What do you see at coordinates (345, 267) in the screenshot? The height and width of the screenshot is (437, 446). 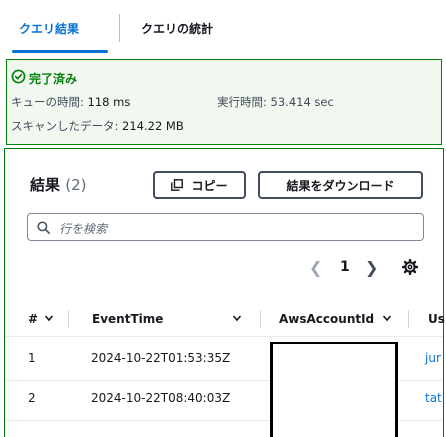 I see `current-page-number: 1` at bounding box center [345, 267].